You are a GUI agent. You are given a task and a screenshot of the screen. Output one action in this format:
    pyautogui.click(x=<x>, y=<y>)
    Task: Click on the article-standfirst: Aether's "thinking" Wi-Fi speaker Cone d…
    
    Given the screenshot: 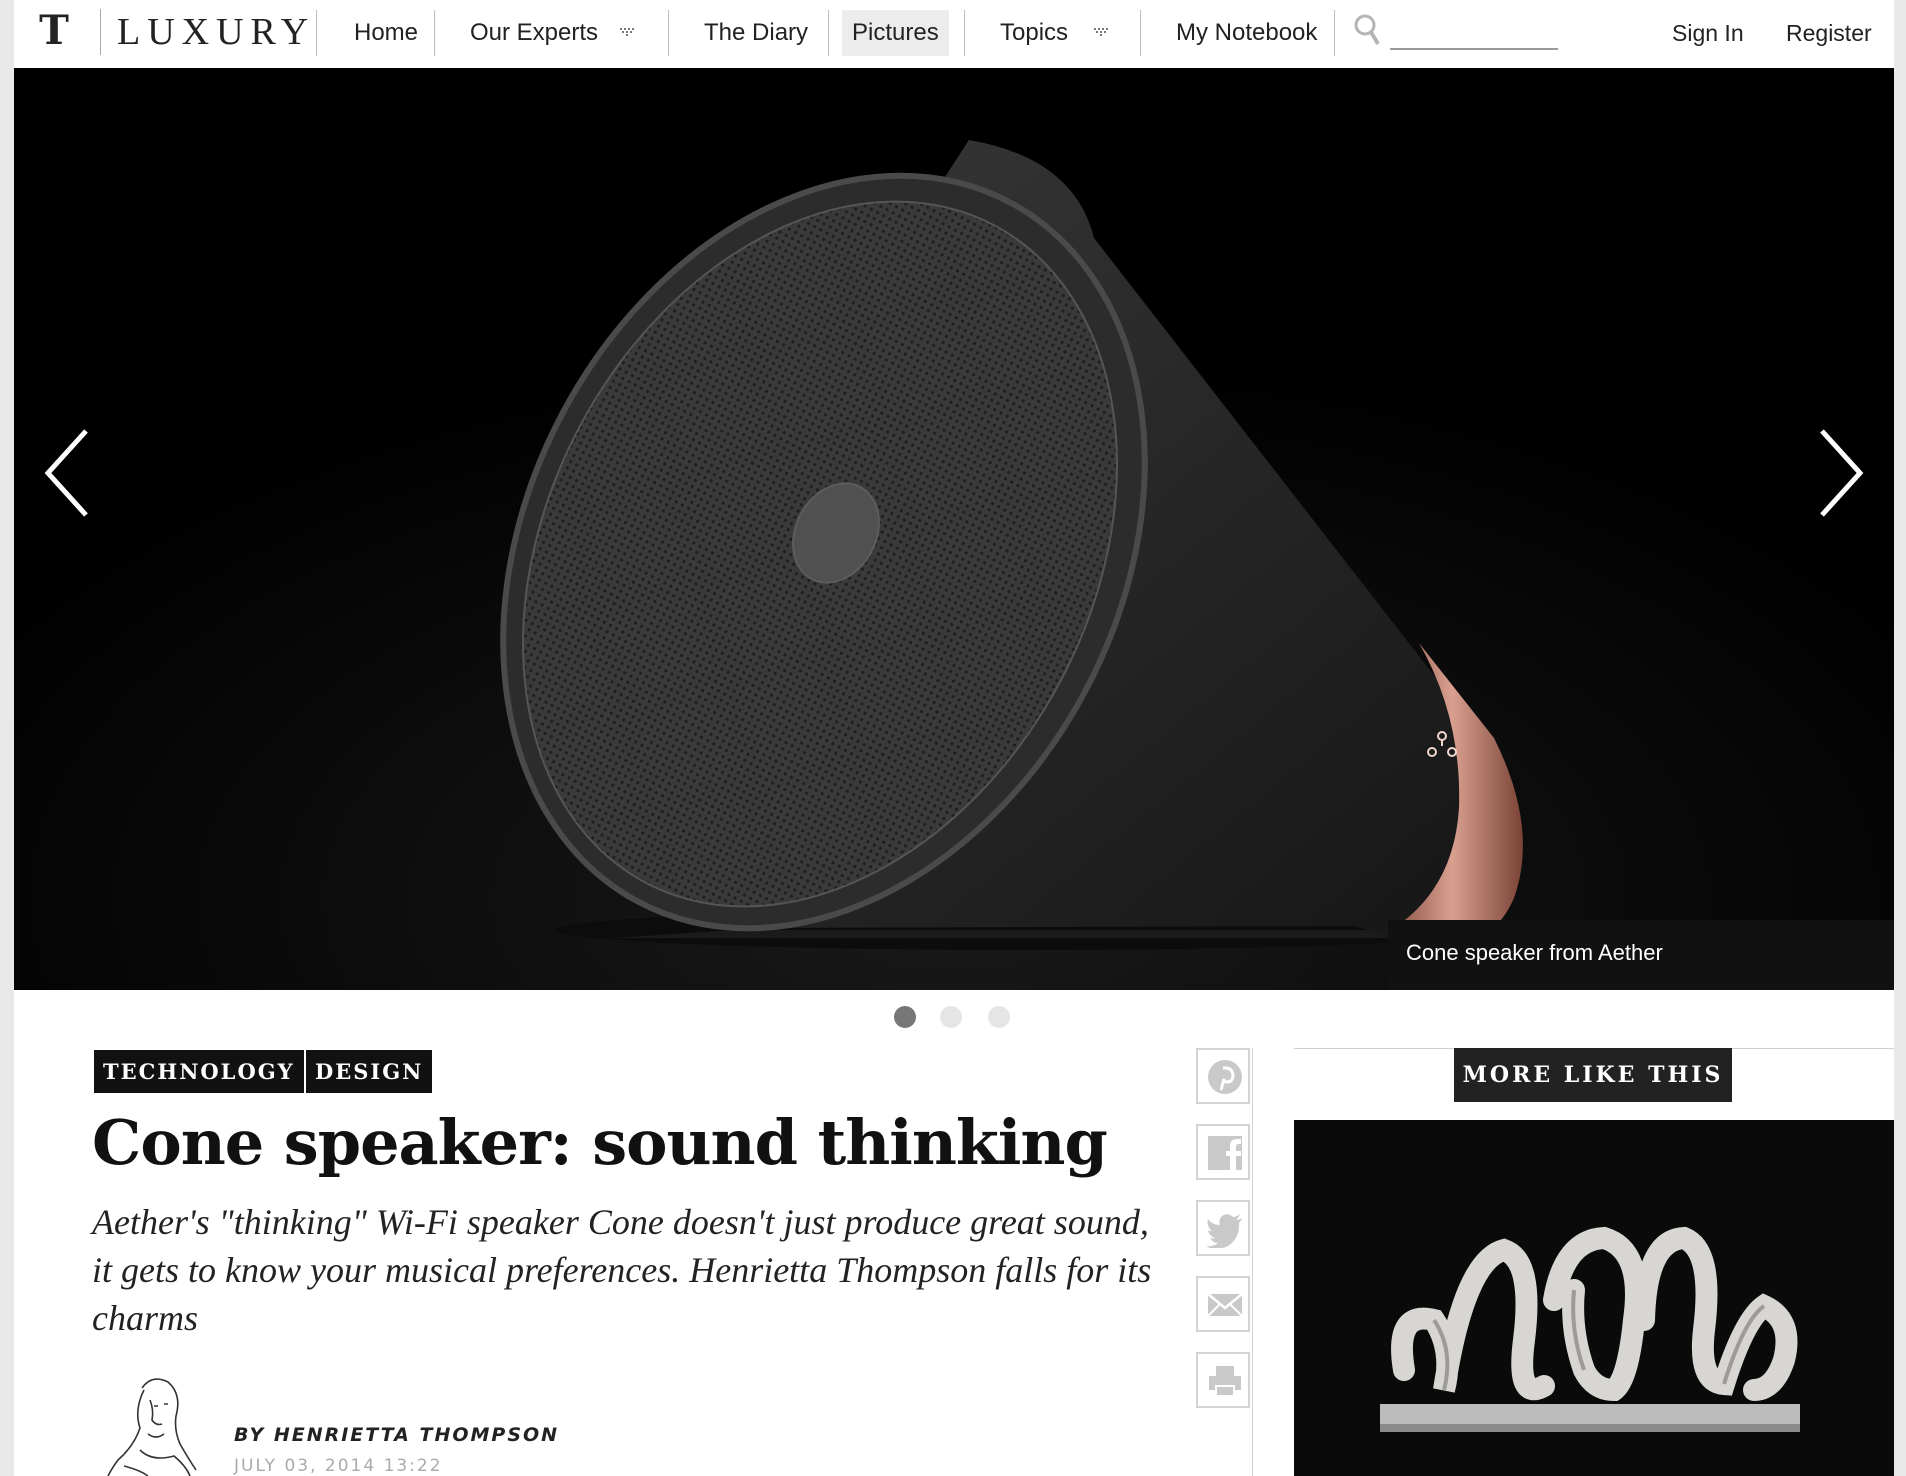 What is the action you would take?
    pyautogui.click(x=622, y=1270)
    